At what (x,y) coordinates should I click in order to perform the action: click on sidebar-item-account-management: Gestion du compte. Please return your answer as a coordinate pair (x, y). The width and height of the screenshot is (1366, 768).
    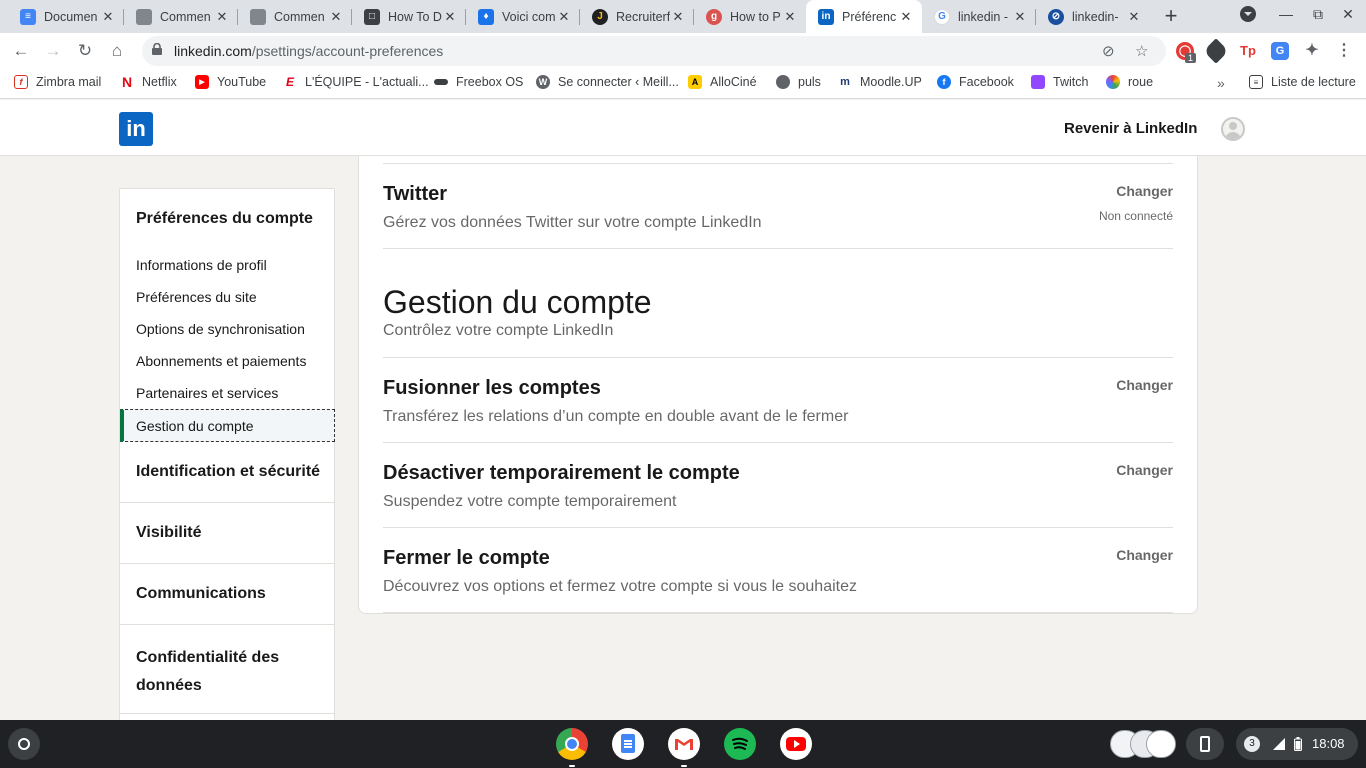
    Looking at the image, I should click on (227, 425).